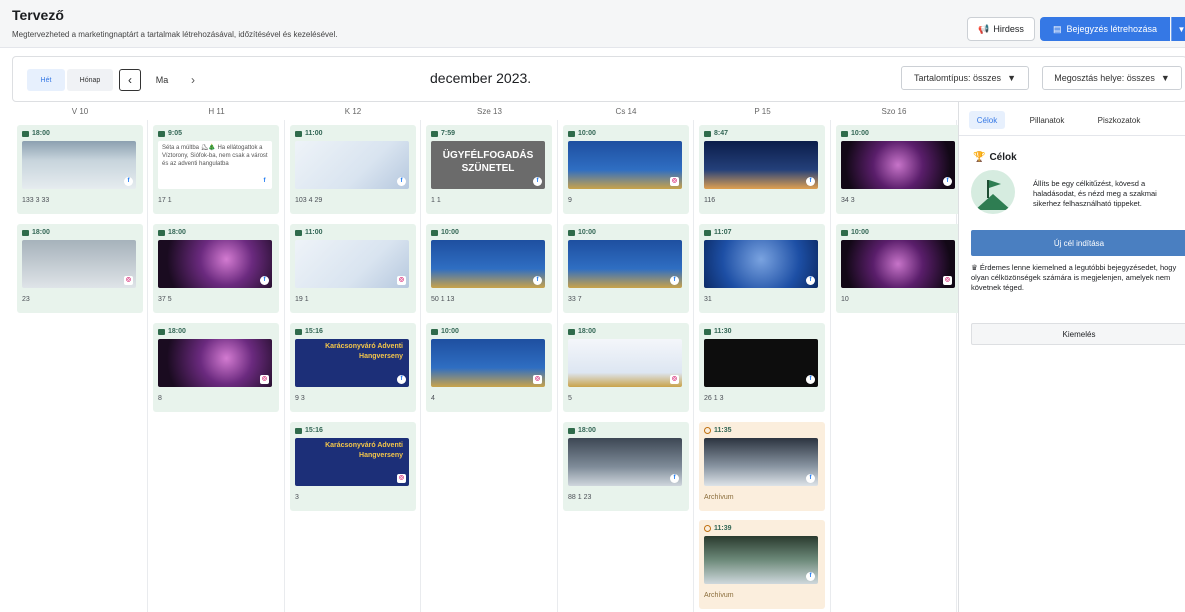  What do you see at coordinates (723, 232) in the screenshot?
I see `post-time-text: 11:07` at bounding box center [723, 232].